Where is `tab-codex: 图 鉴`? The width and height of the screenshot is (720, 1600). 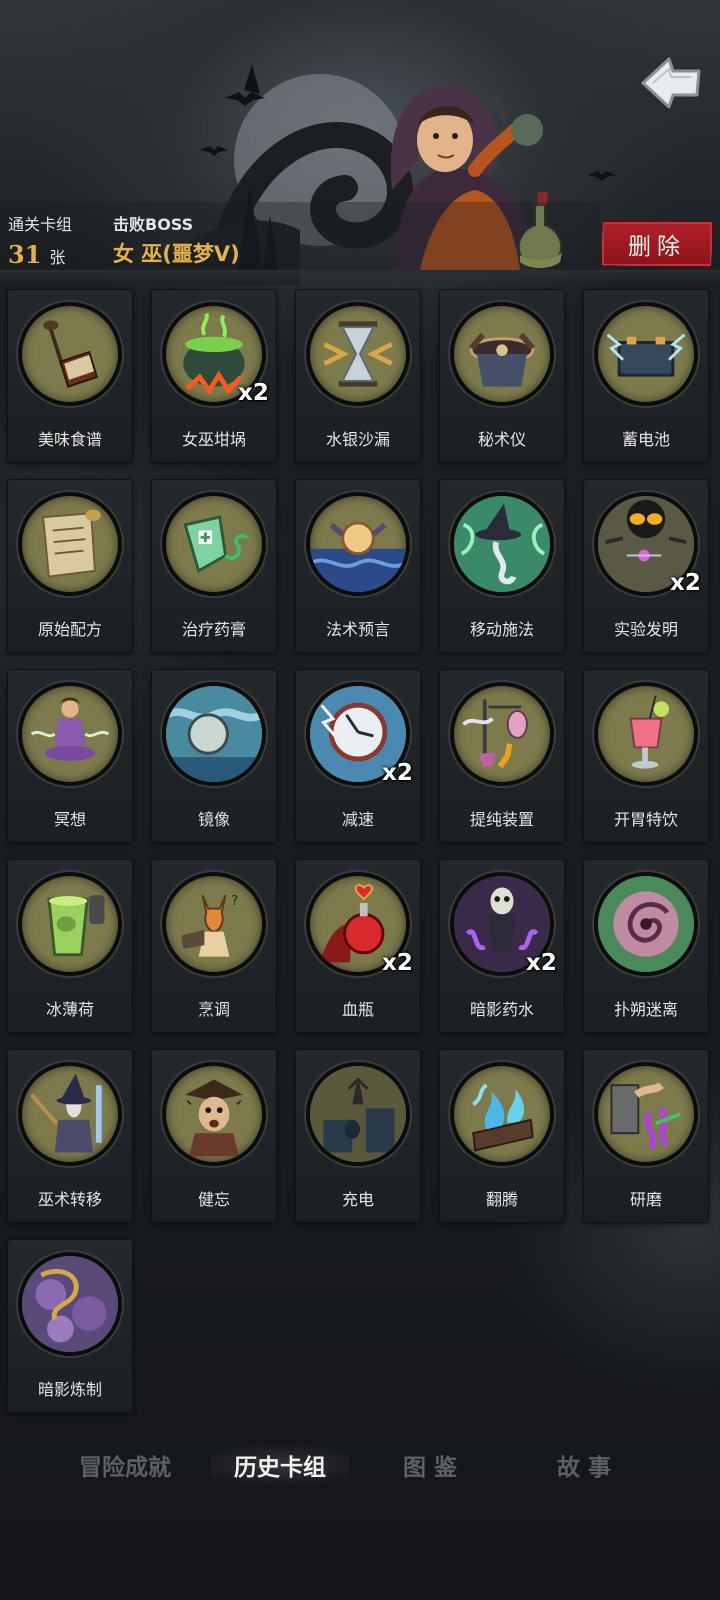 tab-codex: 图 鉴 is located at coordinates (430, 1465).